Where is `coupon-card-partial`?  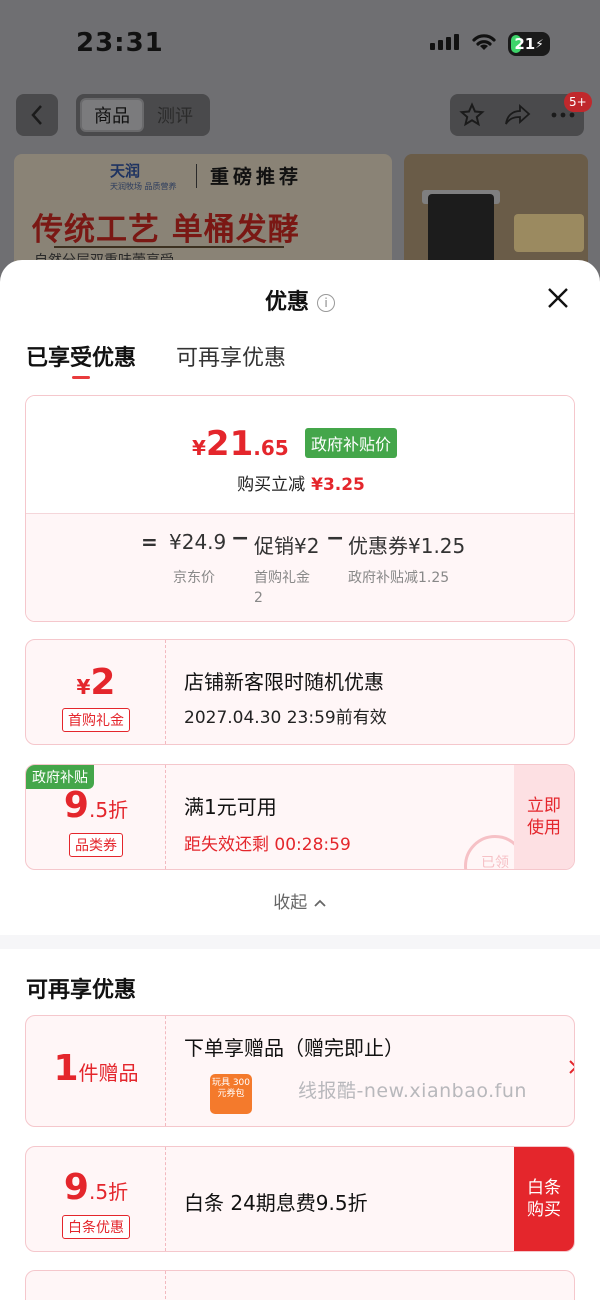
coupon-card-partial is located at coordinates (300, 1285).